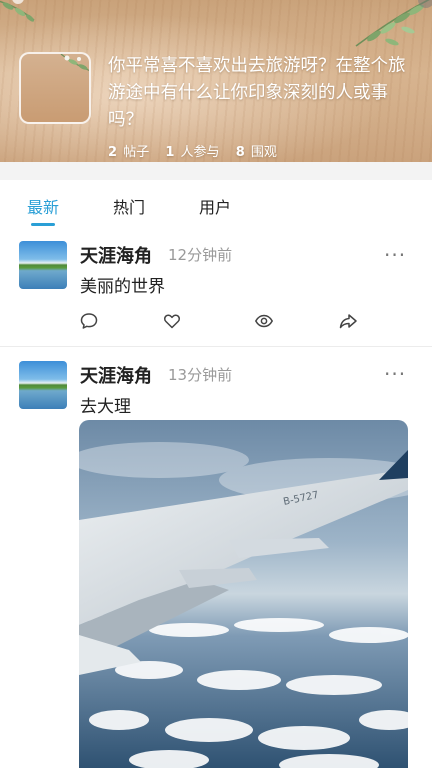 This screenshot has width=432, height=768. Describe the element at coordinates (192, 152) in the screenshot. I see `participants-count: 1 人参与` at that location.